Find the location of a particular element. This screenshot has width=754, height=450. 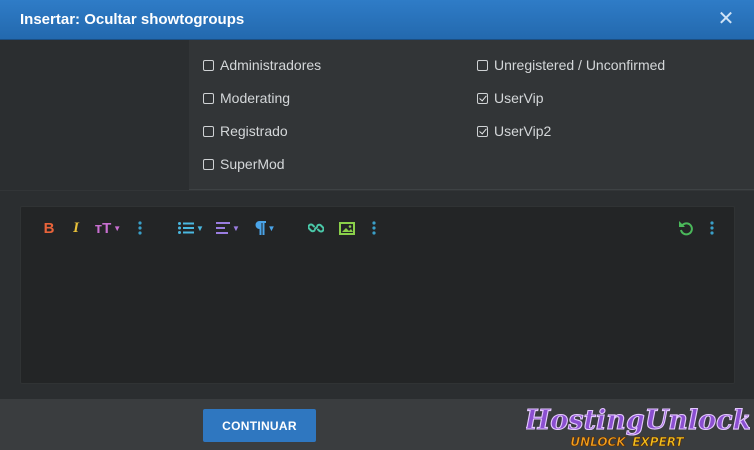

option-unregistered: Unregistered / Unconfirmed is located at coordinates (571, 65).